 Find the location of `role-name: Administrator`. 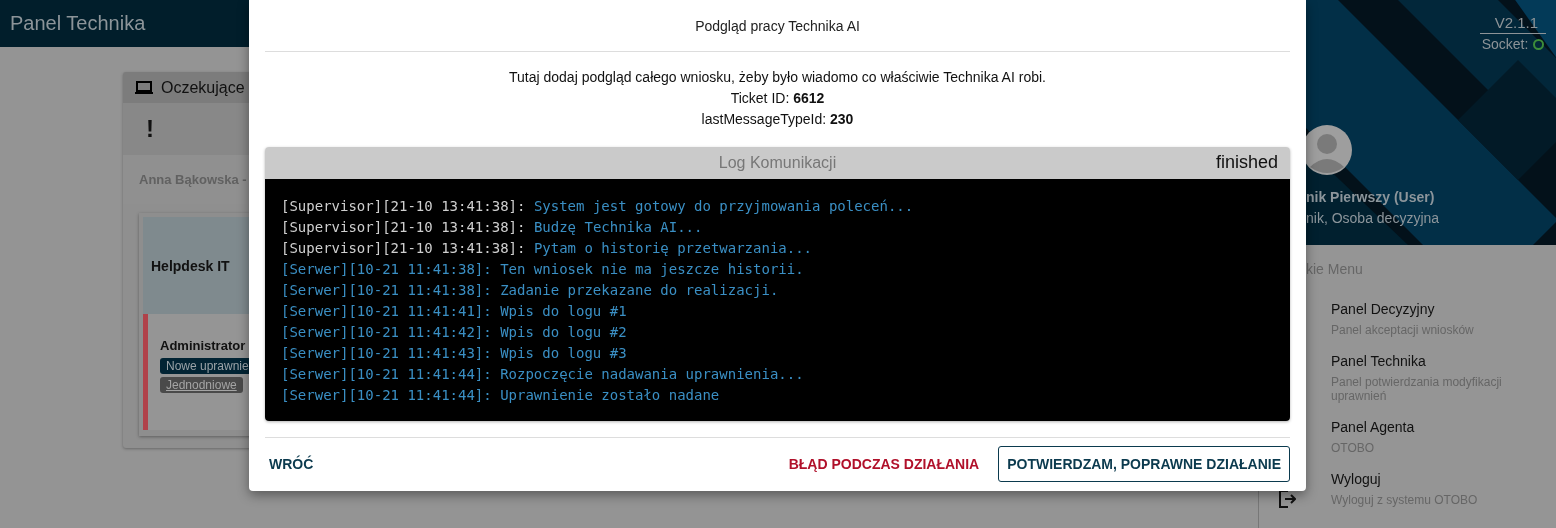

role-name: Administrator is located at coordinates (203, 345).